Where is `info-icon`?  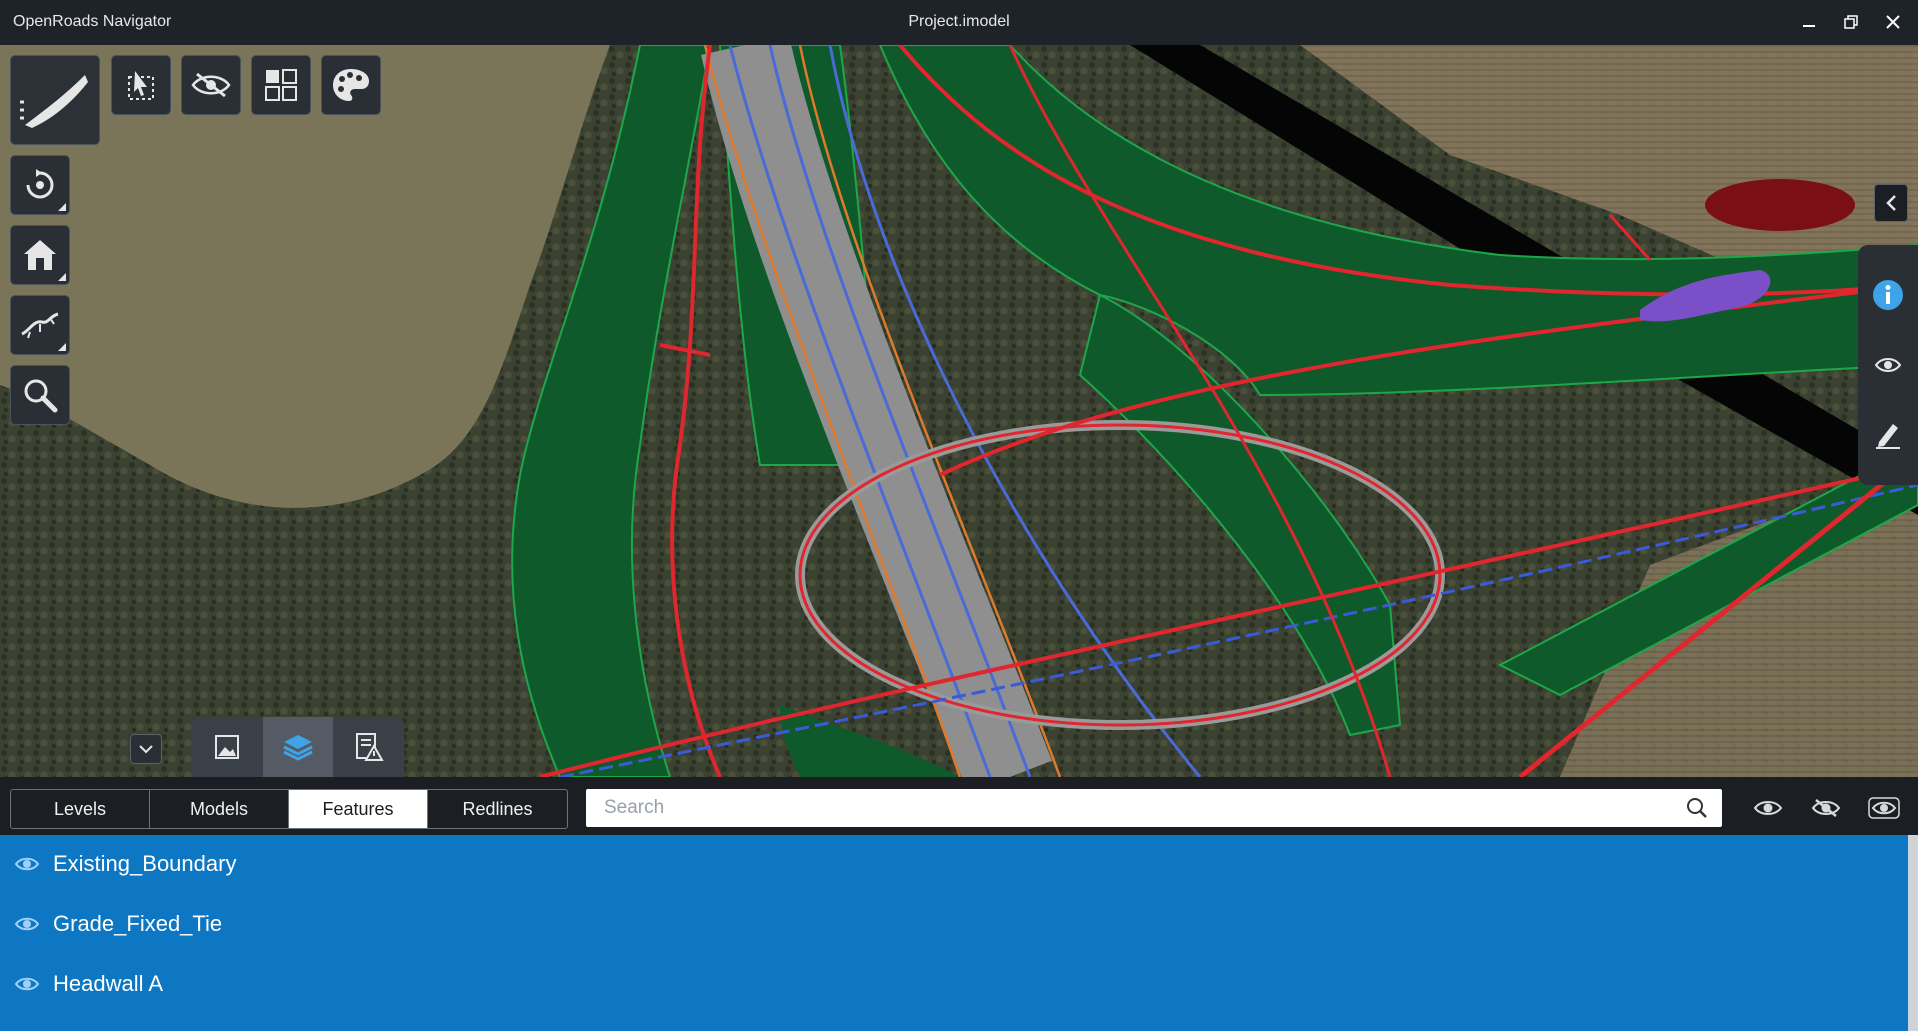 info-icon is located at coordinates (1888, 295).